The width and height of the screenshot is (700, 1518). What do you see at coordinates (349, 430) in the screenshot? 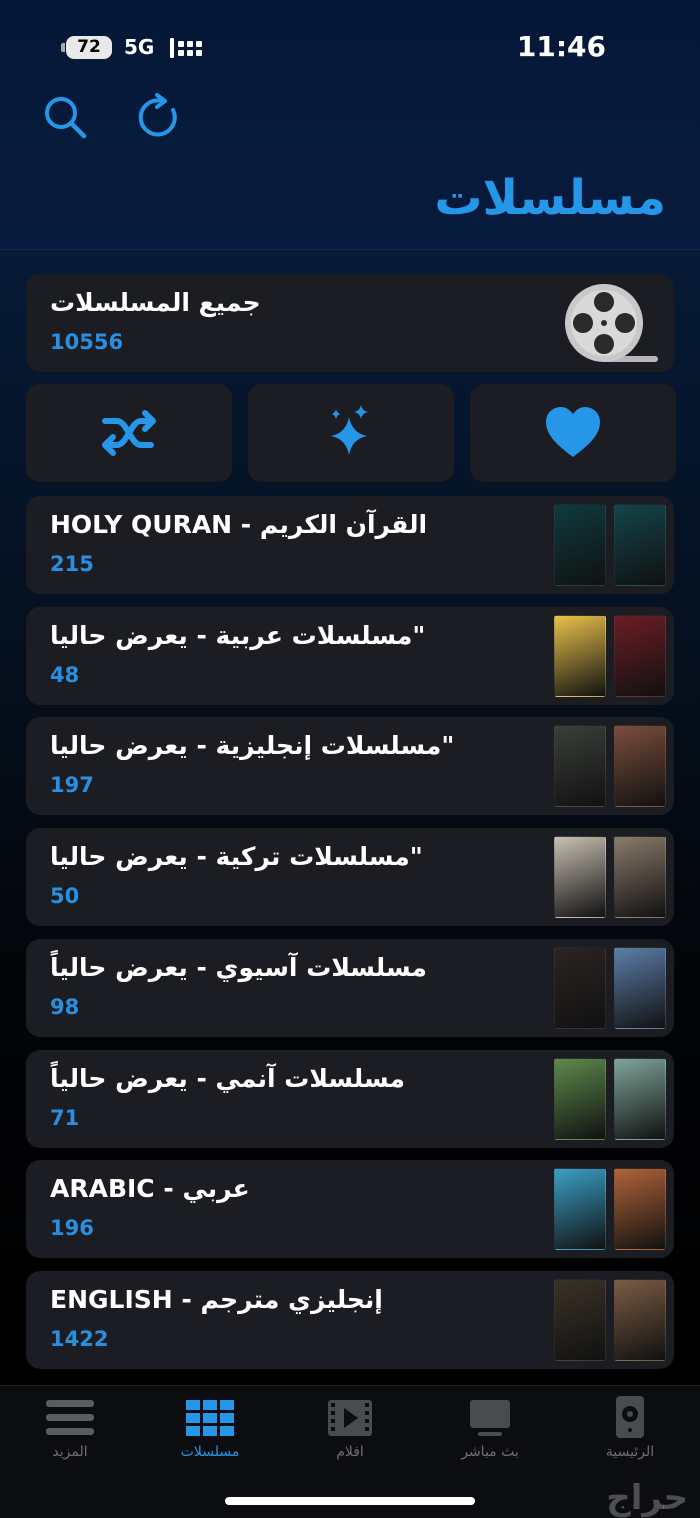
I see `sparkles-icon` at bounding box center [349, 430].